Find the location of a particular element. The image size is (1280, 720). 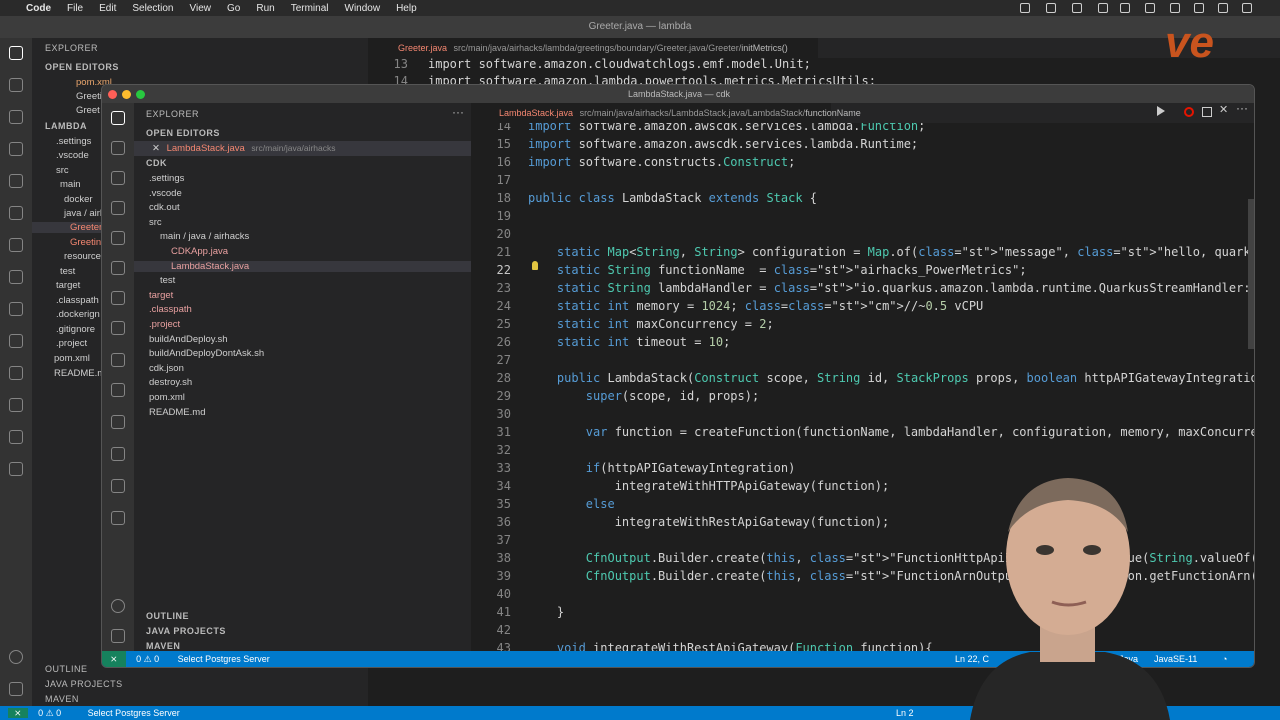

menu-file: File is located at coordinates (75, 8).